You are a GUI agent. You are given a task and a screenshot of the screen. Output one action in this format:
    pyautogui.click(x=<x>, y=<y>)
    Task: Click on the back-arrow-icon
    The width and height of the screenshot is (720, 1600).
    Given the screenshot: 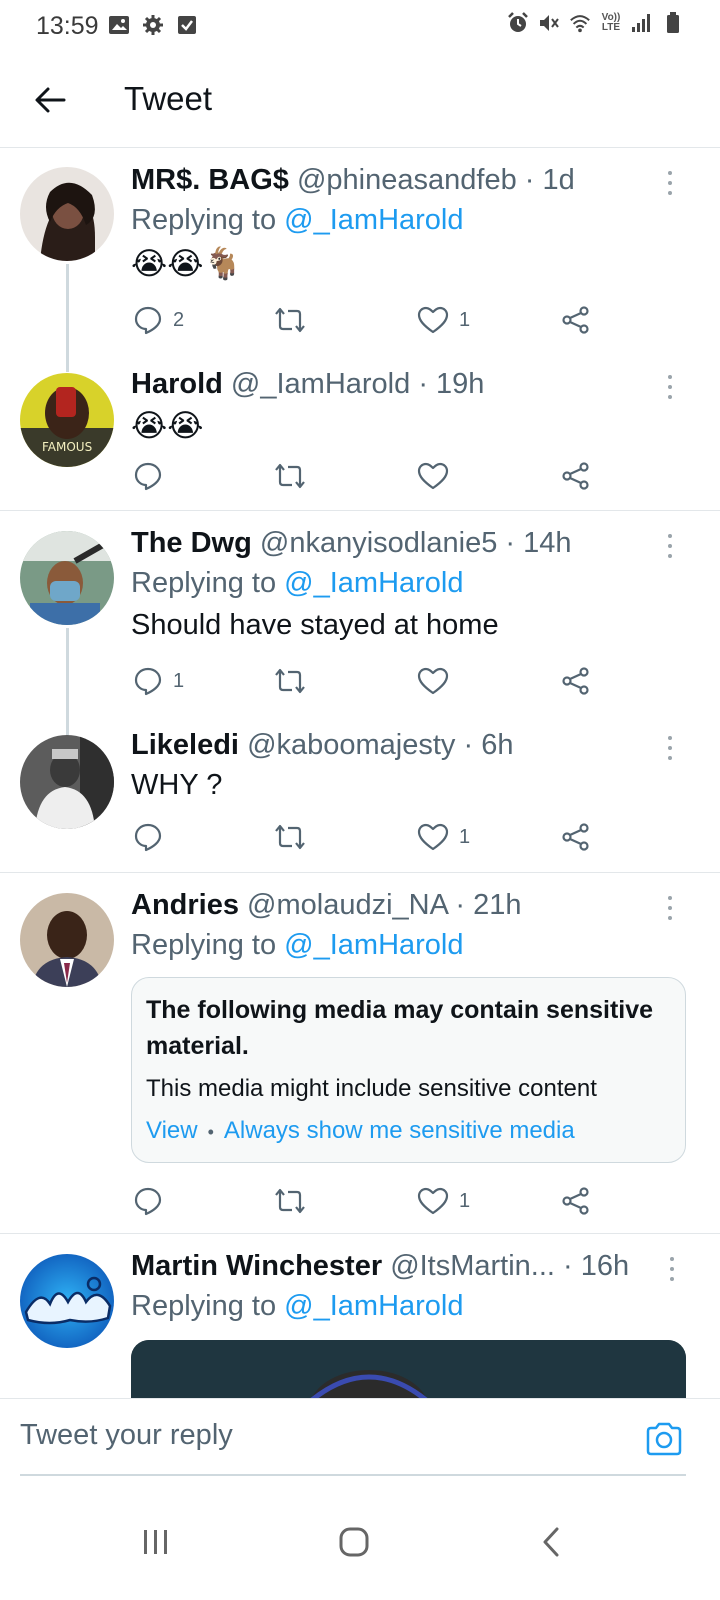 What is the action you would take?
    pyautogui.click(x=50, y=100)
    